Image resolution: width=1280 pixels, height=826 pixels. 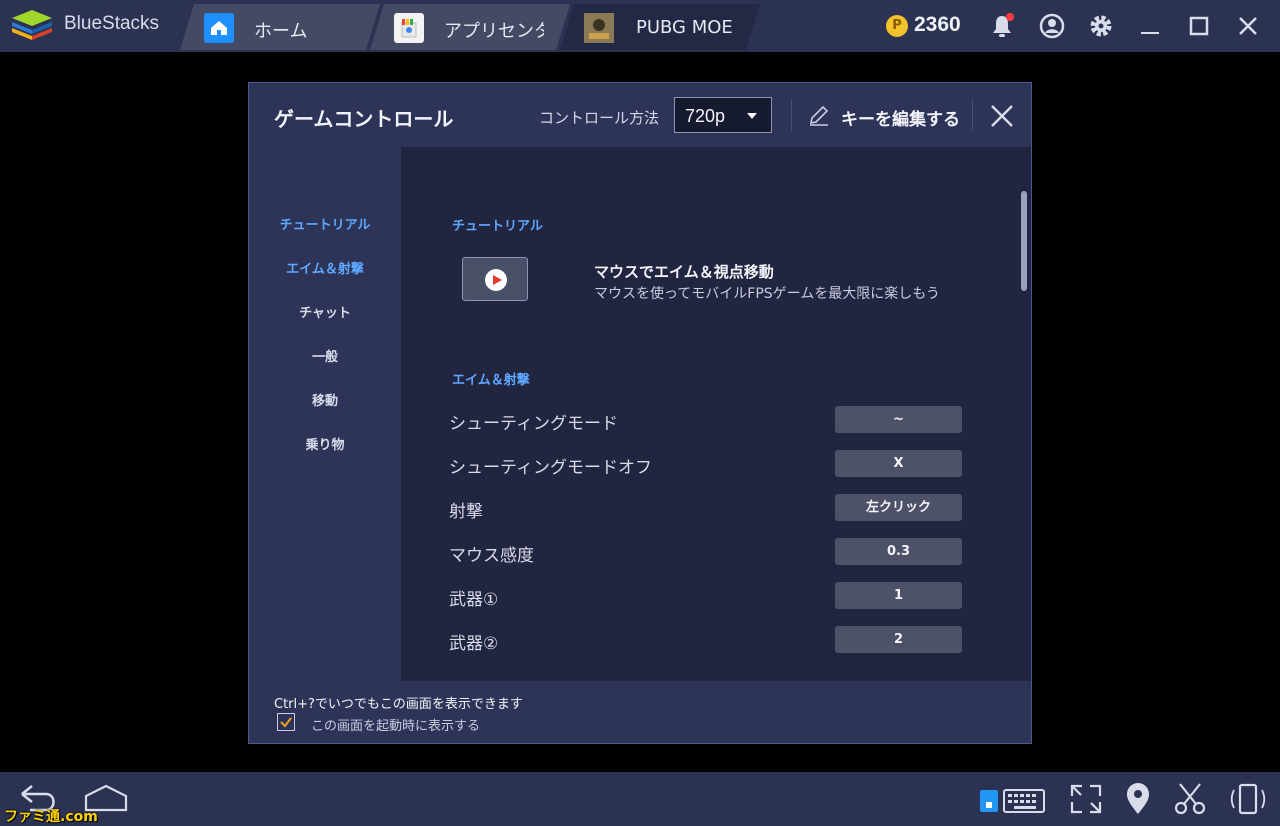 I want to click on title-bar: BlueStacks ホーム アプリセンタ- PUBG MOE P 2360, so click(x=640, y=26).